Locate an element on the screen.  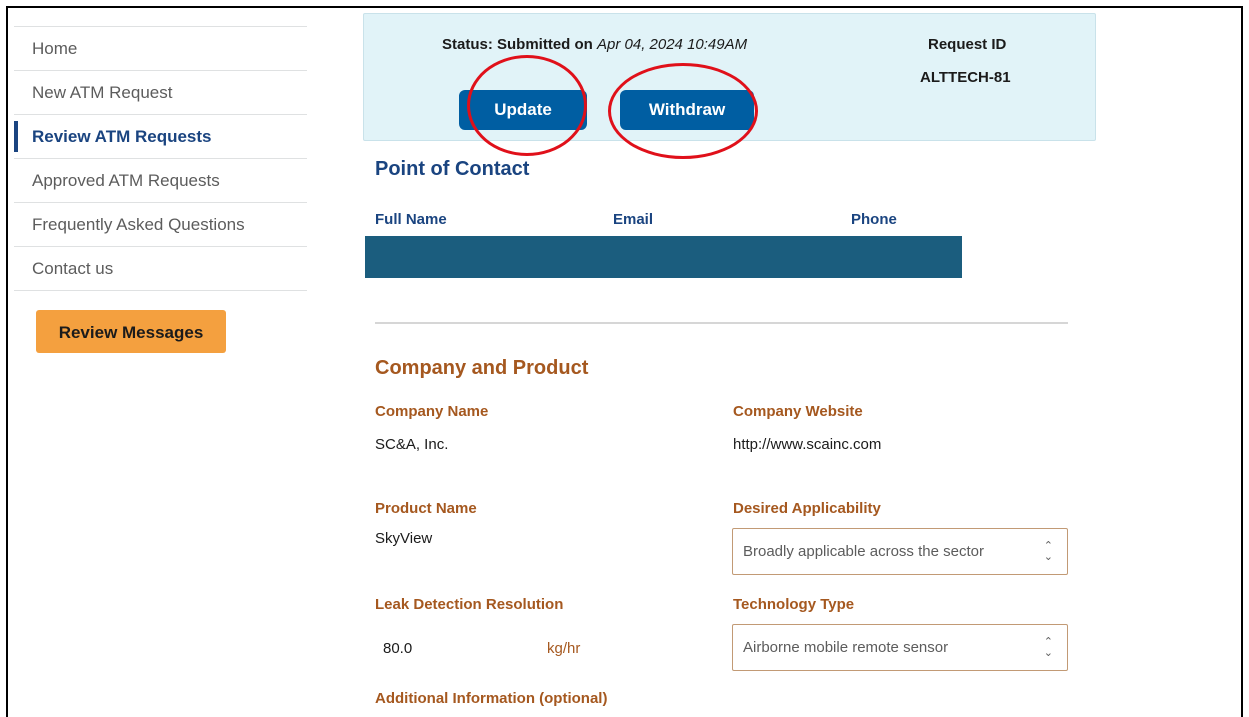
technology-type-select: Airborne mobile remote sensor ⌃ ⌄ is located at coordinates (900, 647).